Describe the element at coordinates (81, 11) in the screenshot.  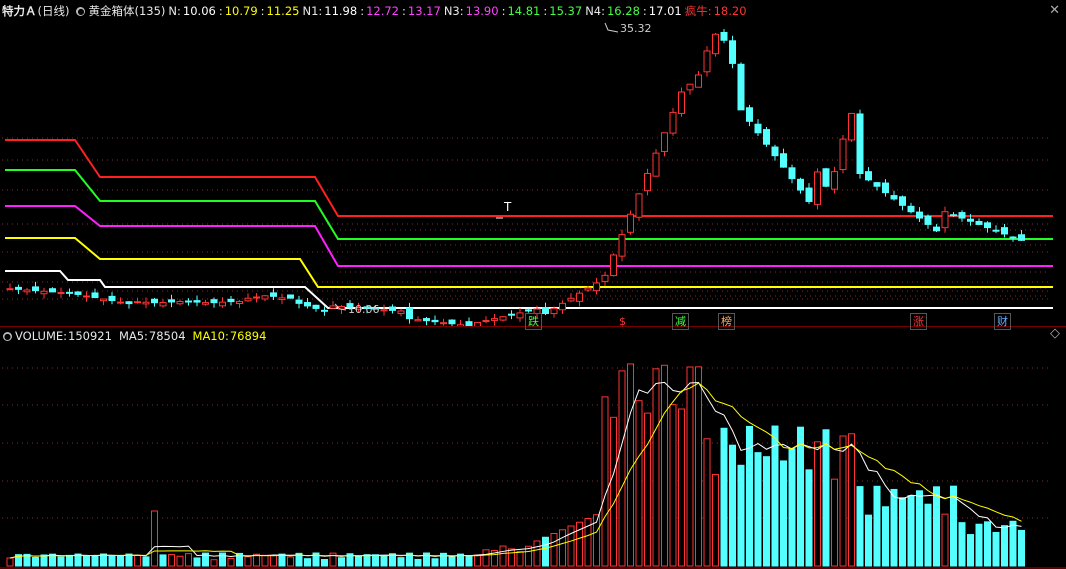
I see `indicator-toggle-icon: ●` at that location.